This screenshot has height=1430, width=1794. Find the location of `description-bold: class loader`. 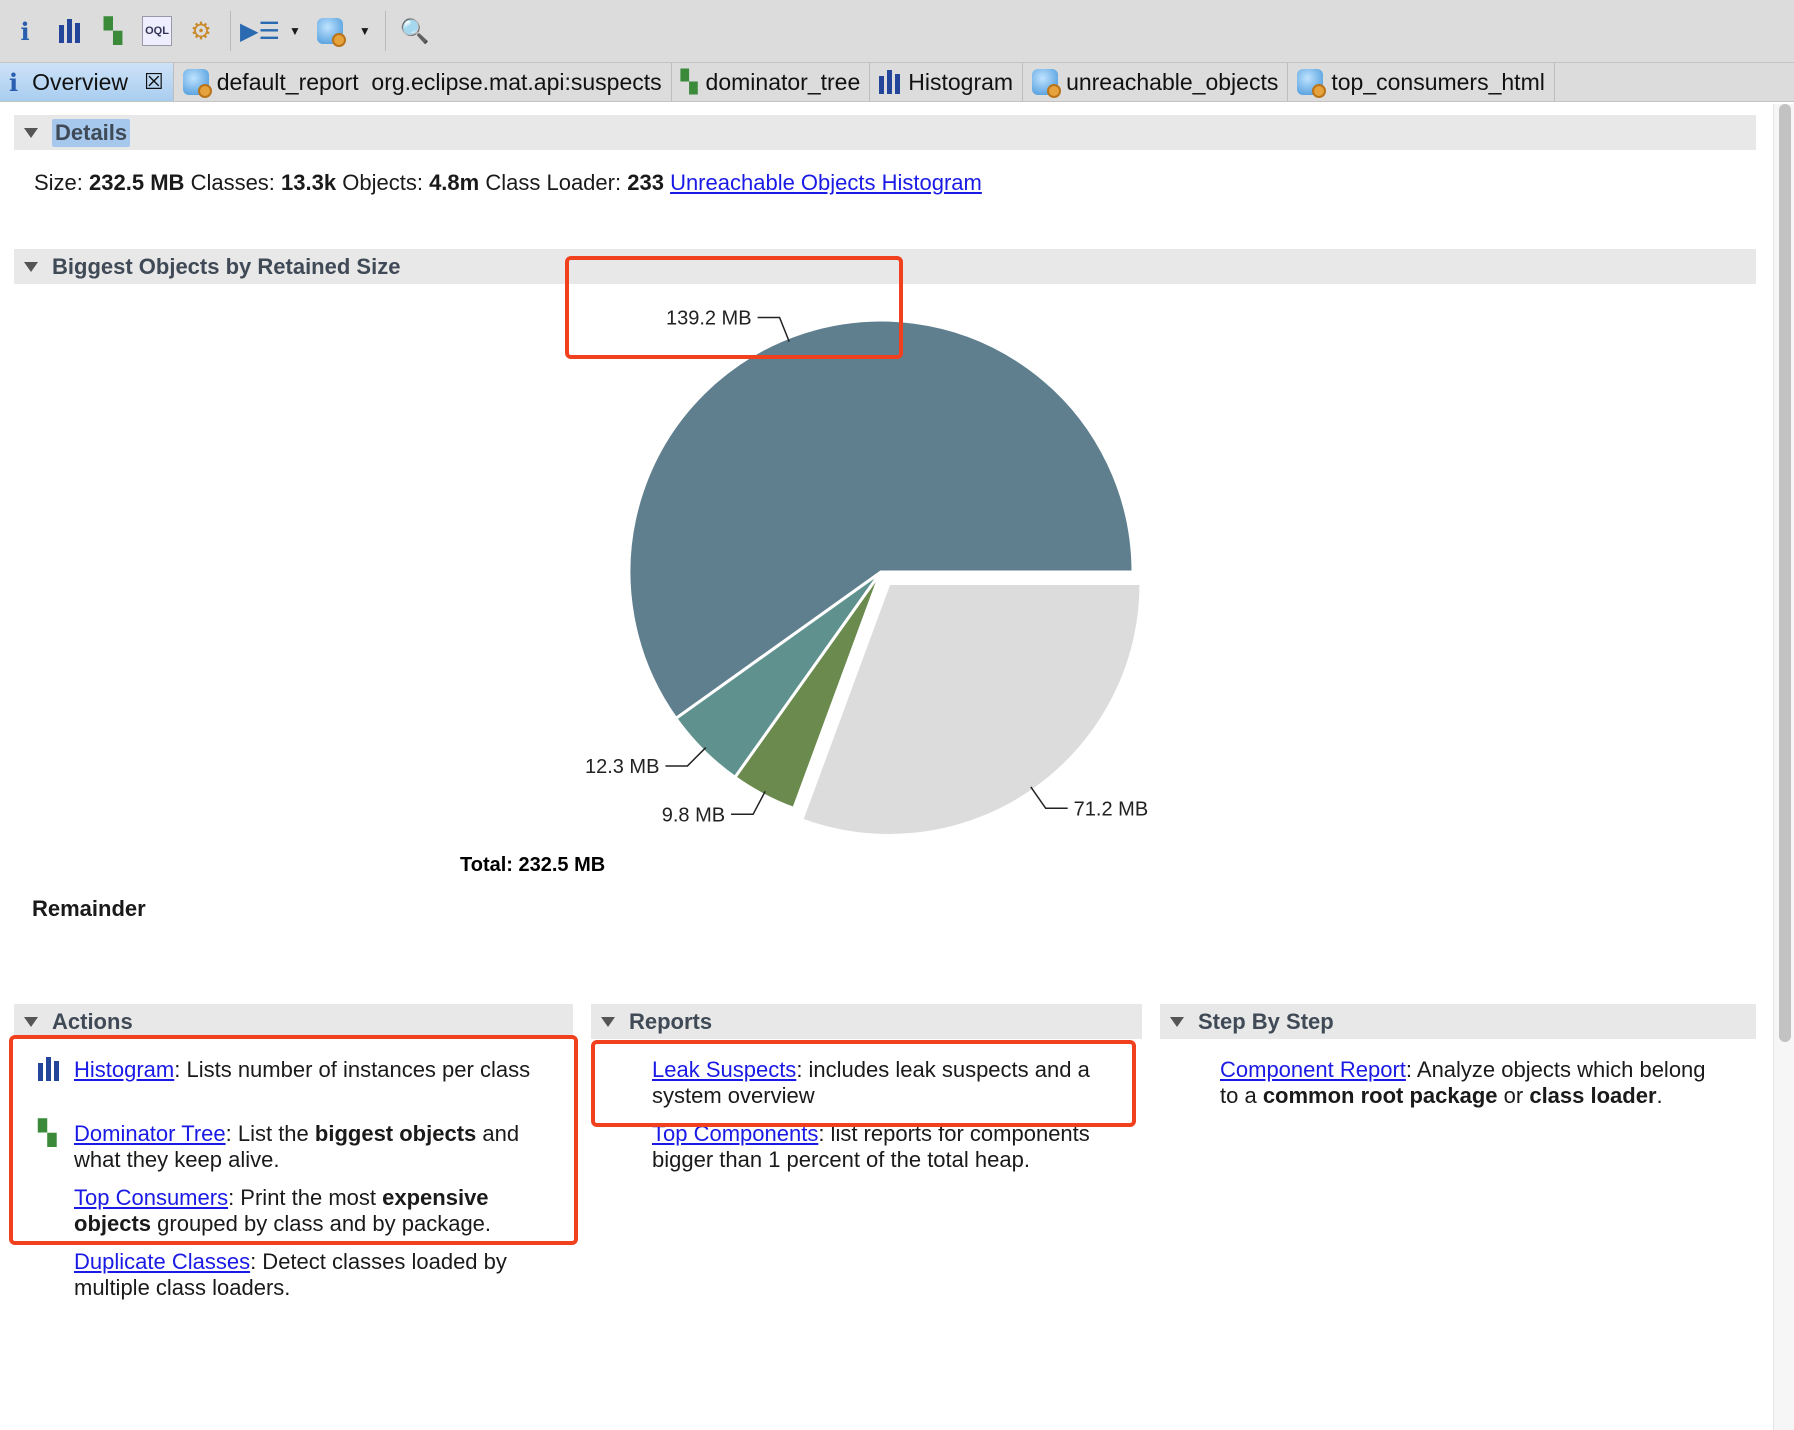

description-bold: class loader is located at coordinates (1593, 1095).